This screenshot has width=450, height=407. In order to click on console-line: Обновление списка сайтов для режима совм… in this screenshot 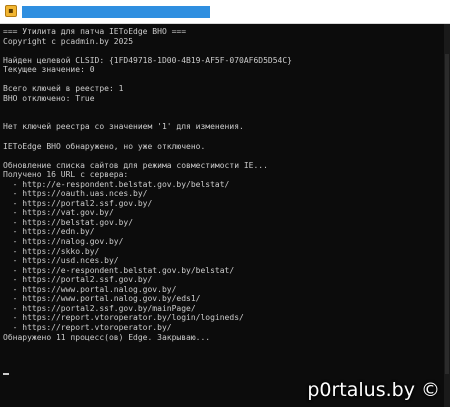, I will do `click(135, 165)`.